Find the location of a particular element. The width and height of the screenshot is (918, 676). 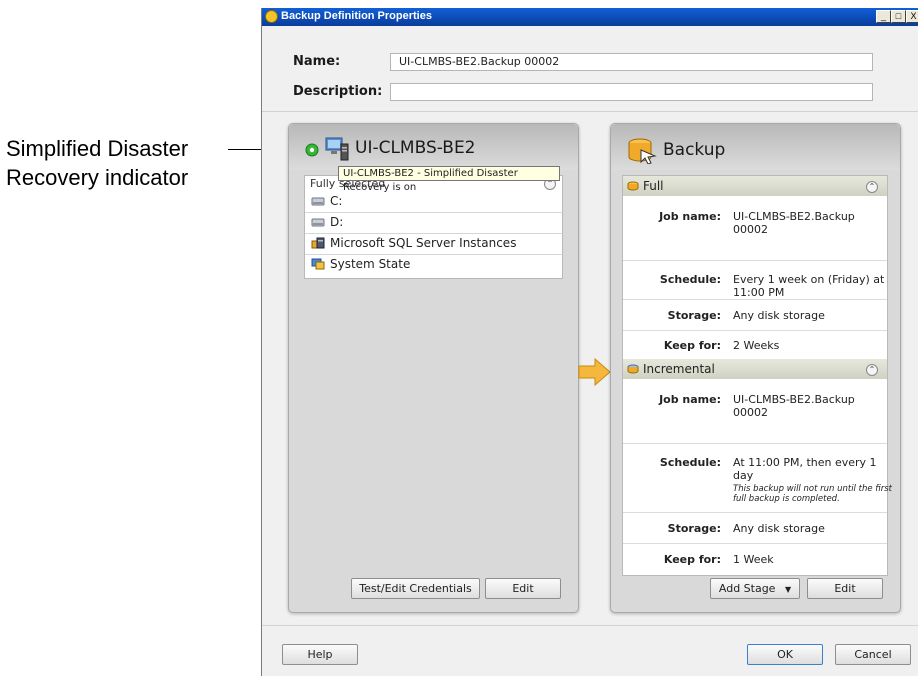

source-edit-button: Edit is located at coordinates (523, 588).